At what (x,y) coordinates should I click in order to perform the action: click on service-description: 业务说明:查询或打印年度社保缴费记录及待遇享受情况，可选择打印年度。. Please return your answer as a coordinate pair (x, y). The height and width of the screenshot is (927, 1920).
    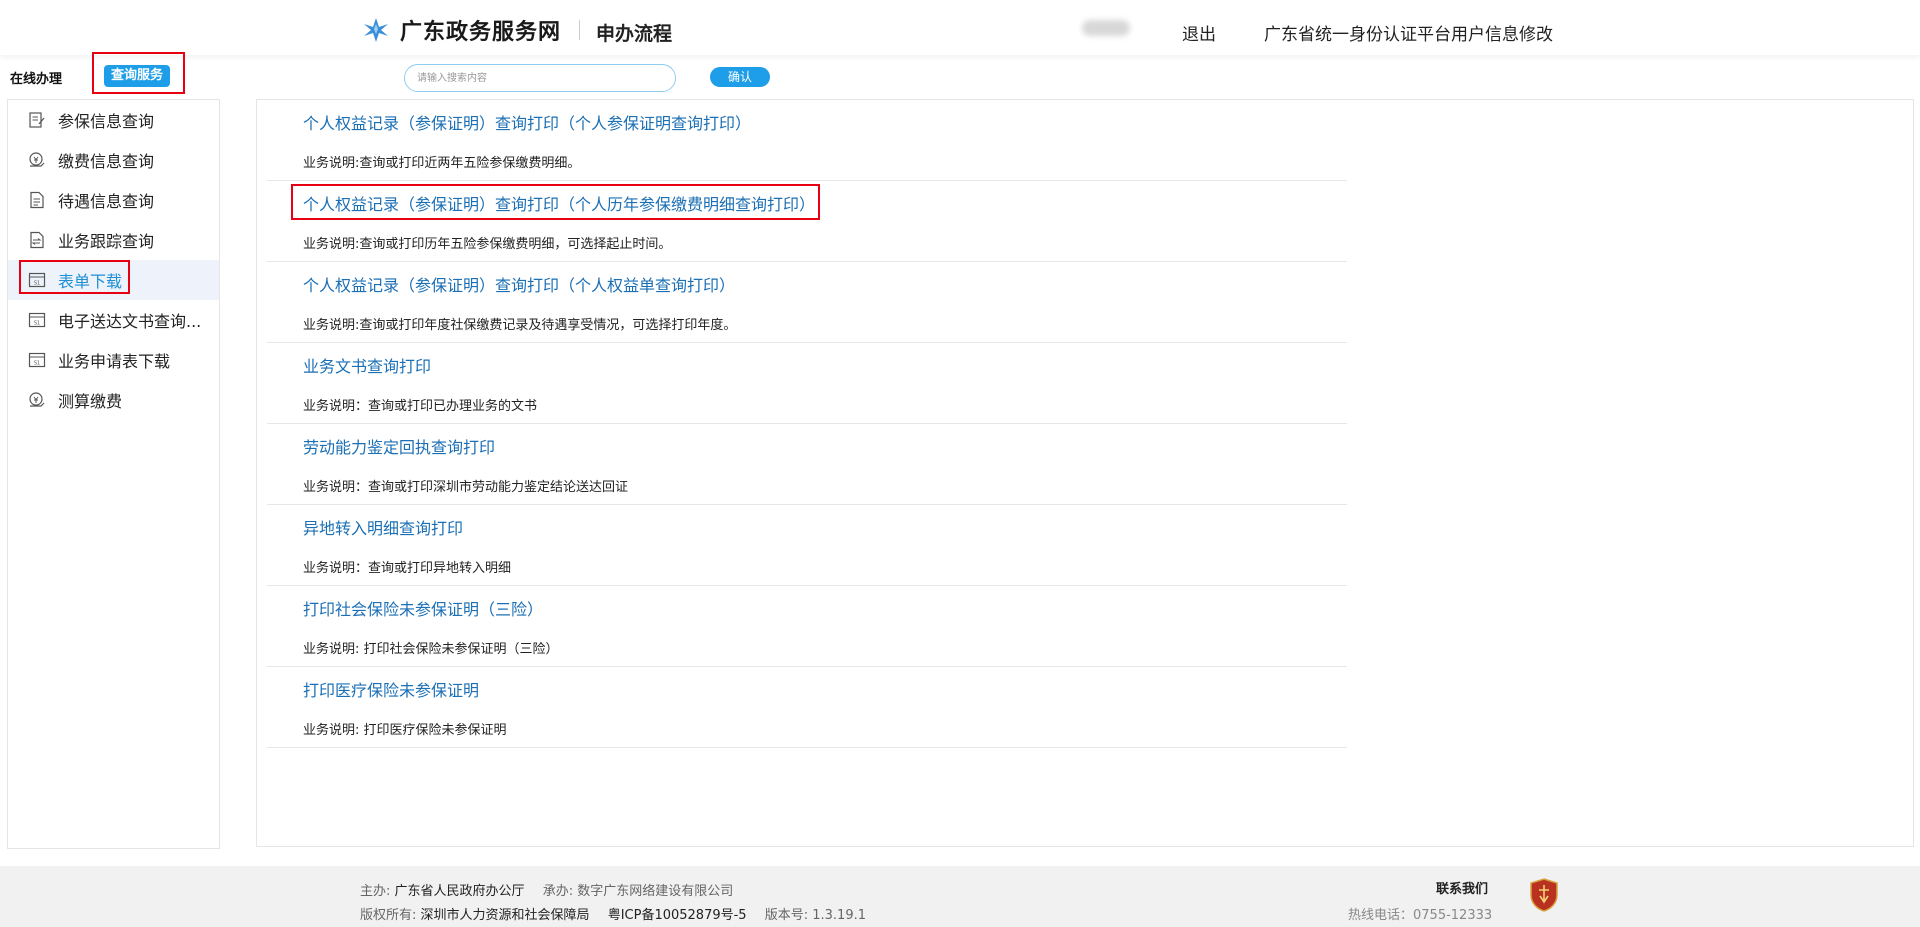
    Looking at the image, I should click on (520, 325).